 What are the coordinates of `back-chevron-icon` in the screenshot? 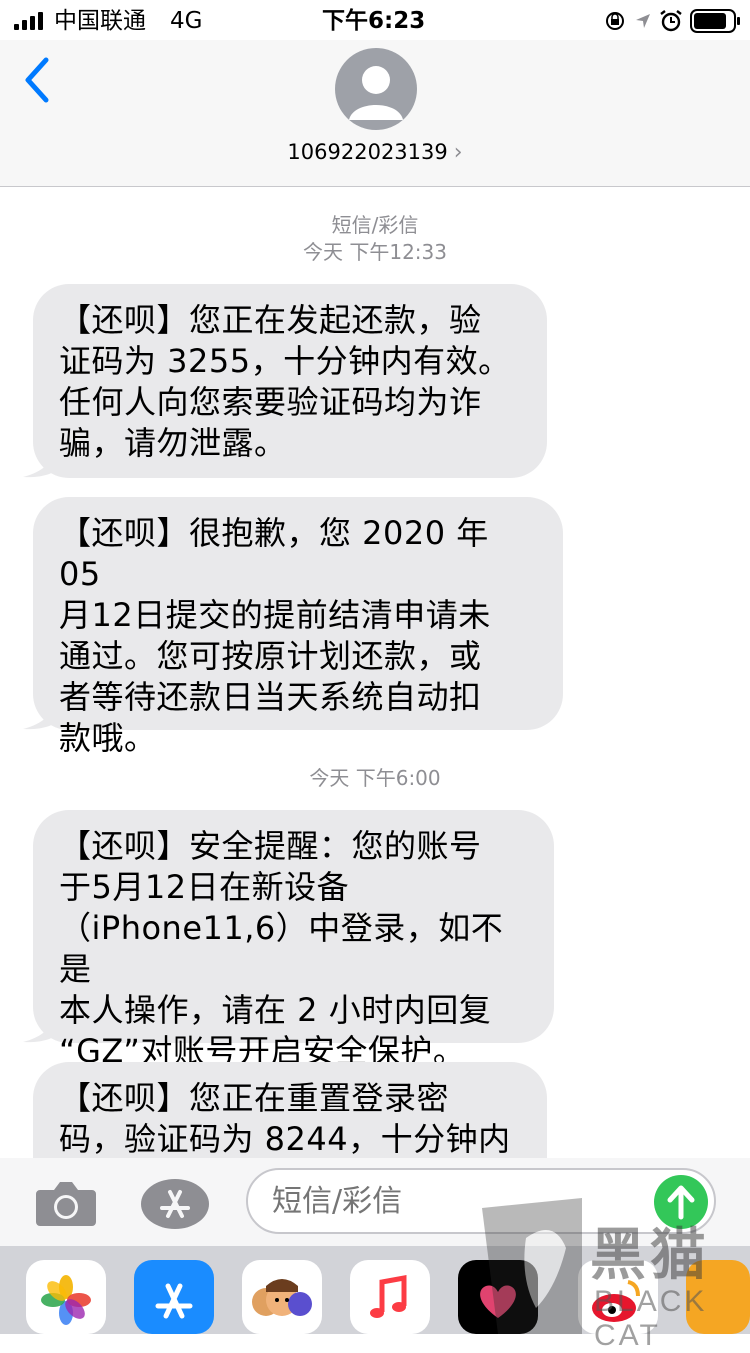 It's located at (38, 80).